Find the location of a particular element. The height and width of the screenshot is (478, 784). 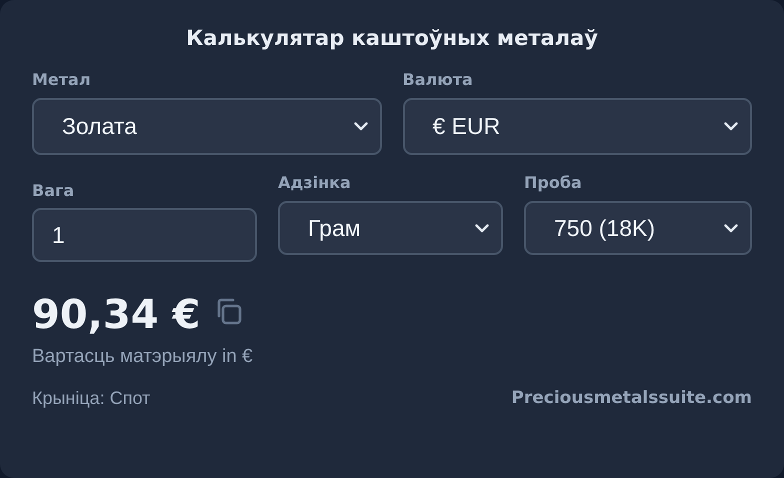

field-label: Адзінка is located at coordinates (315, 182).